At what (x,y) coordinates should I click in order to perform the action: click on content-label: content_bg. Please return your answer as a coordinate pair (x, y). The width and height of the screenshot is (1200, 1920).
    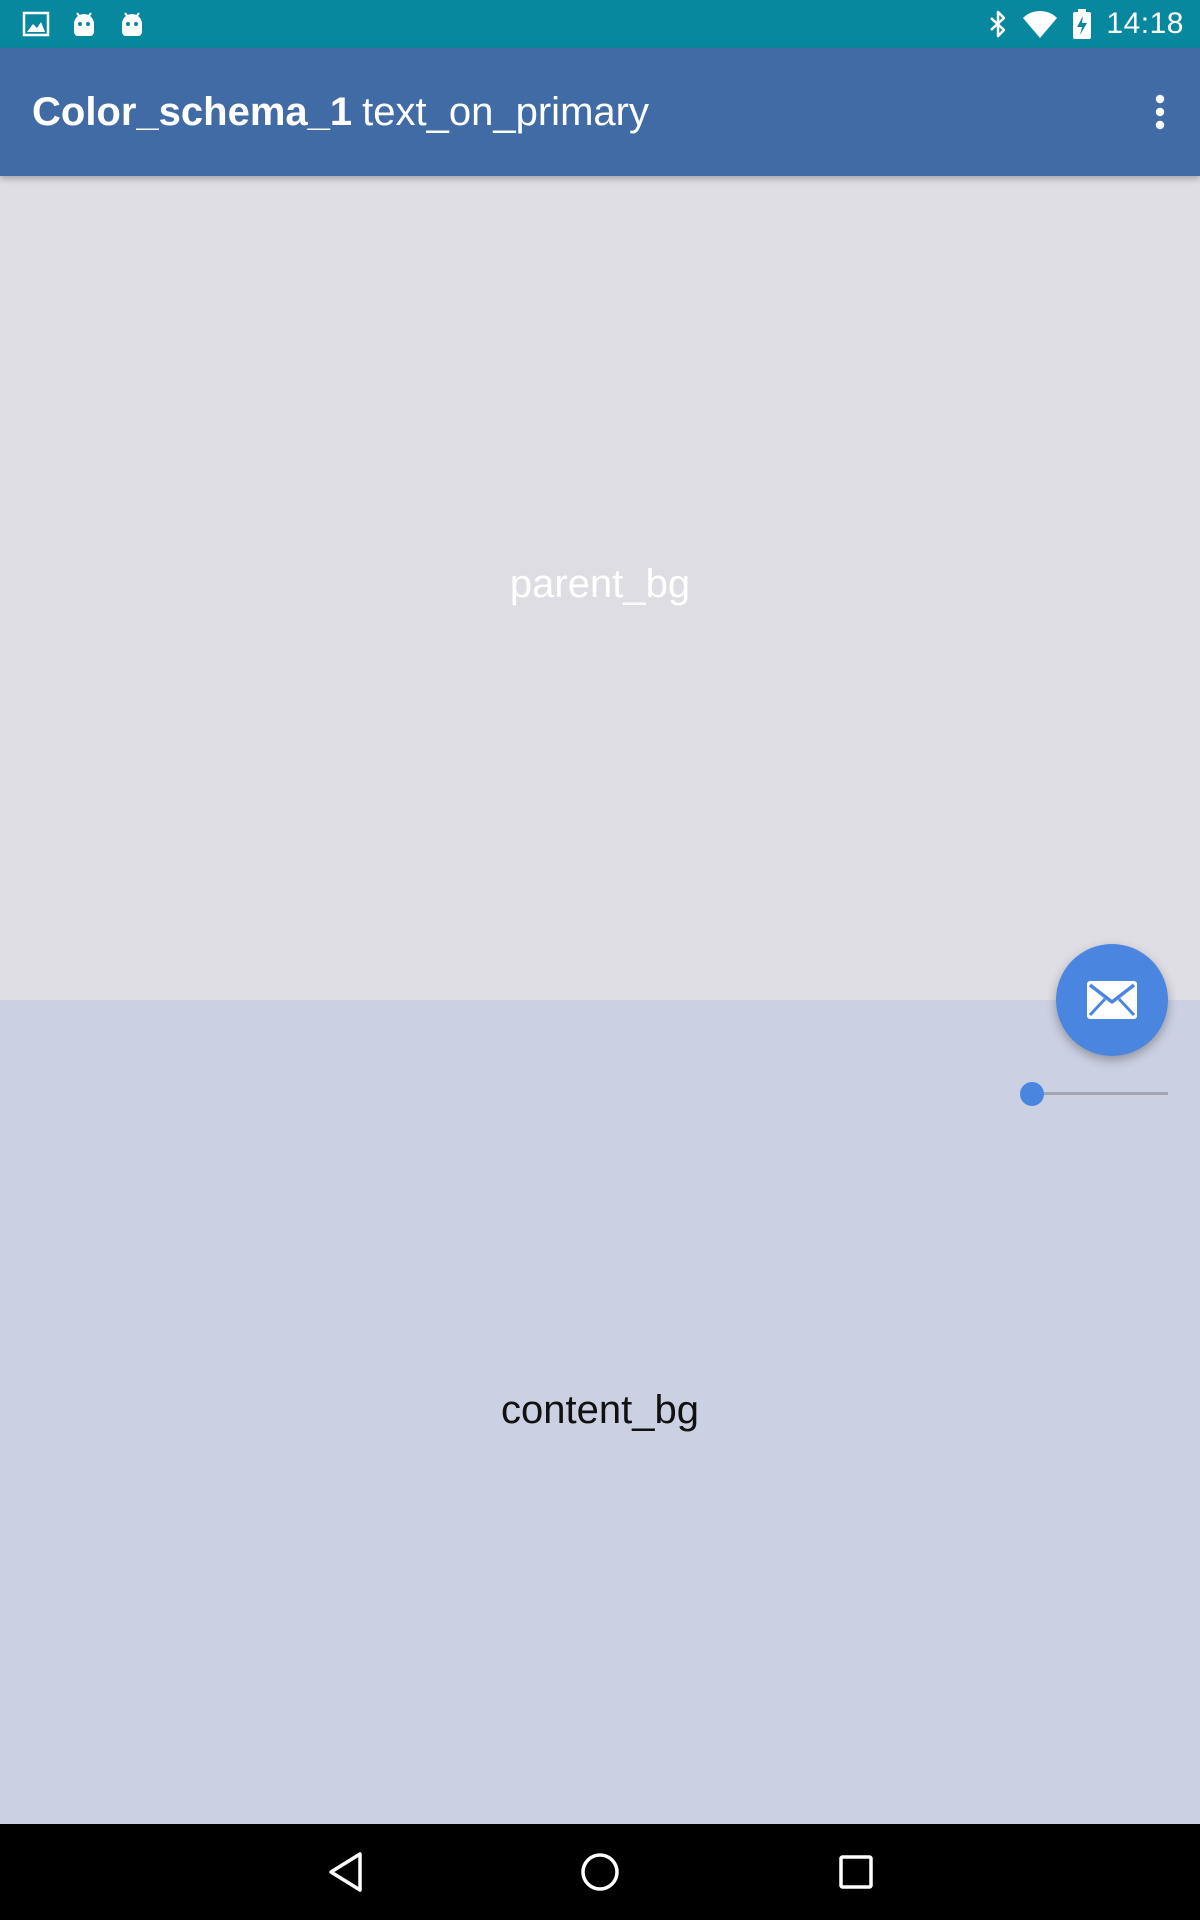
    Looking at the image, I should click on (600, 1410).